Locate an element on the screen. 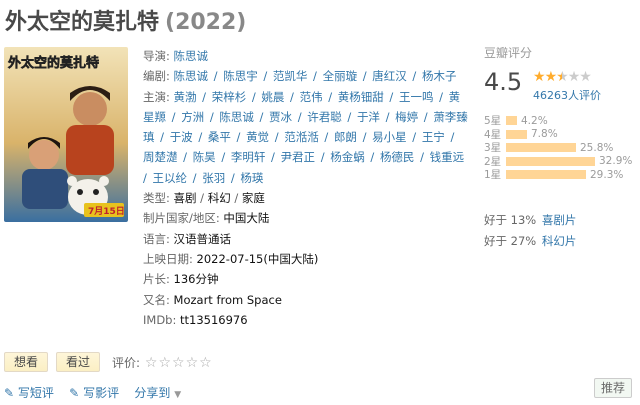 The image size is (640, 405). rating-bar-label: 1星 is located at coordinates (493, 175).